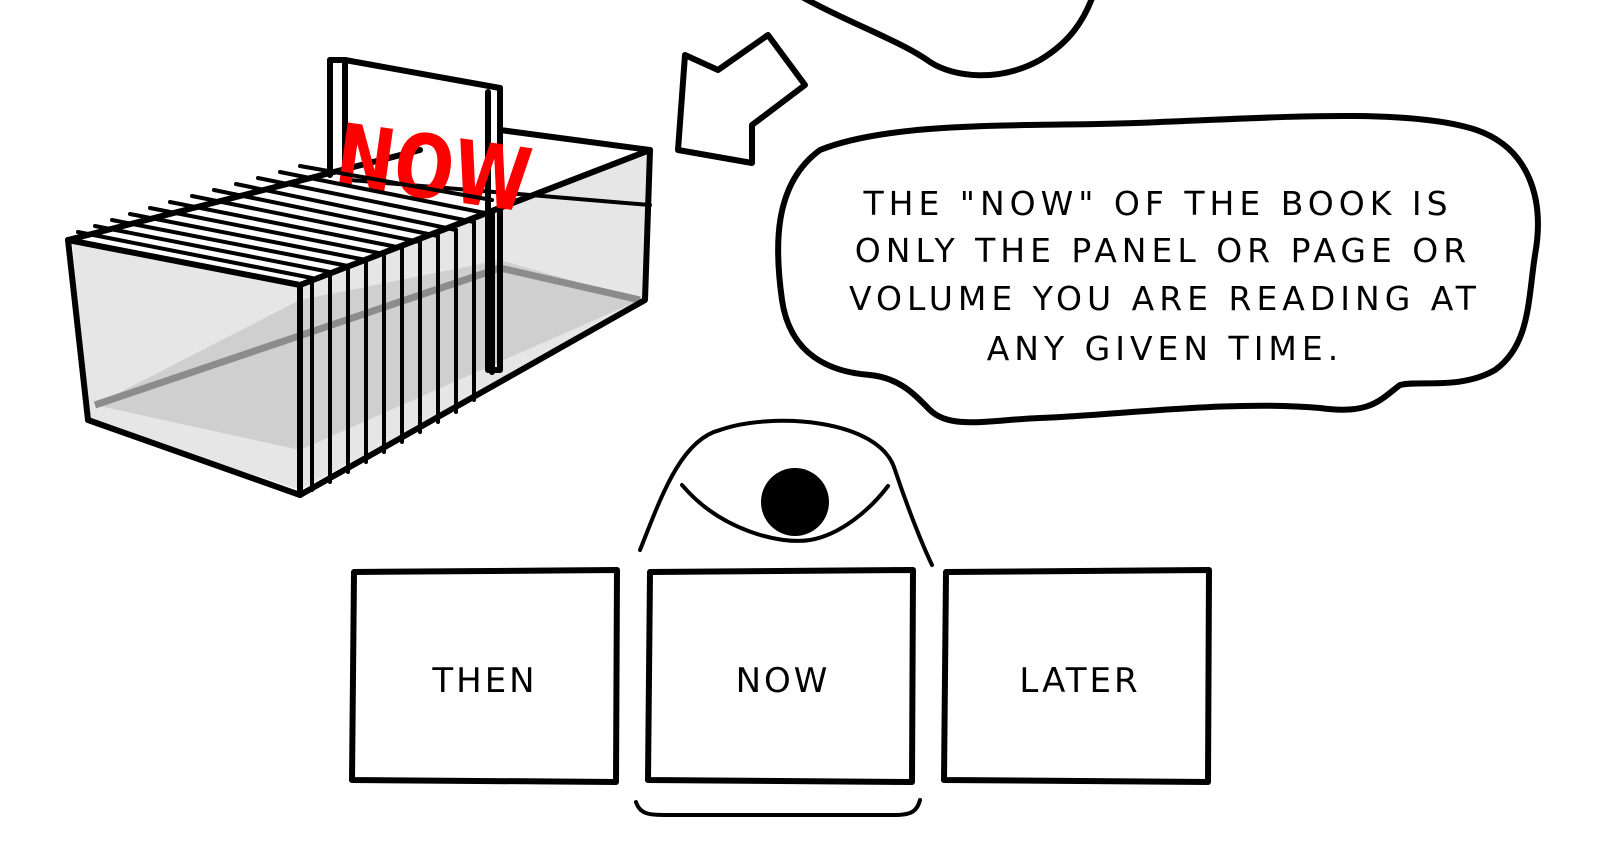 Image resolution: width=1600 pixels, height=851 pixels. Describe the element at coordinates (795, 502) in the screenshot. I see `eye-pupil` at that location.